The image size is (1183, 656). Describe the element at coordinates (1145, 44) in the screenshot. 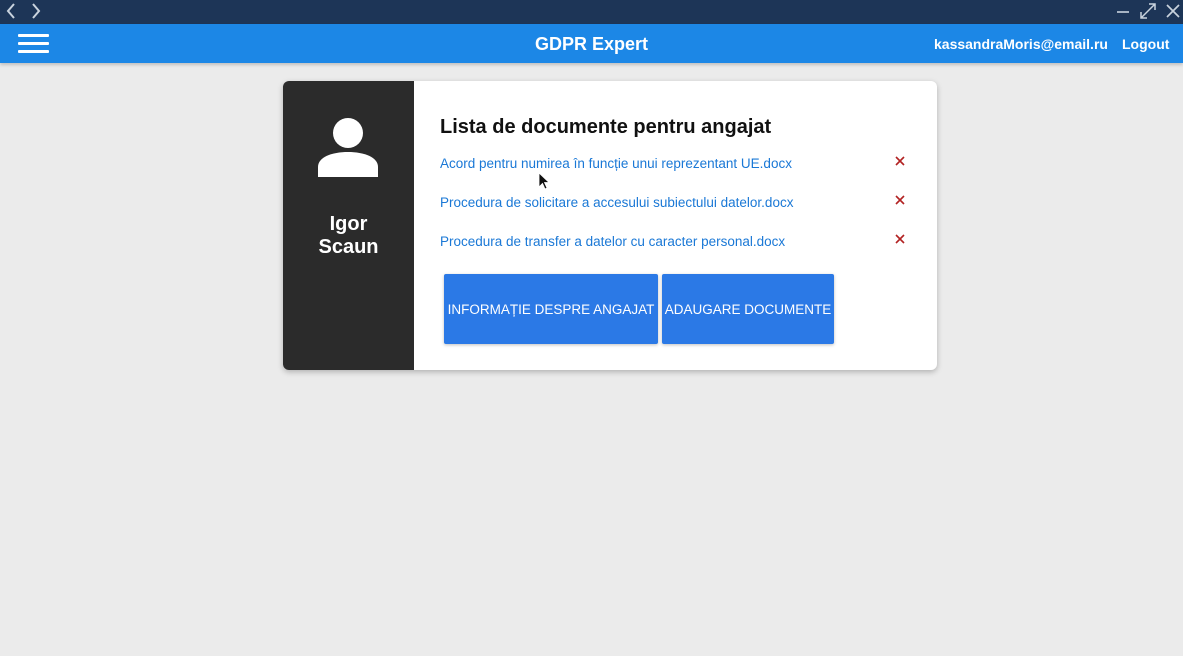

I see `logout-button: Logout` at that location.